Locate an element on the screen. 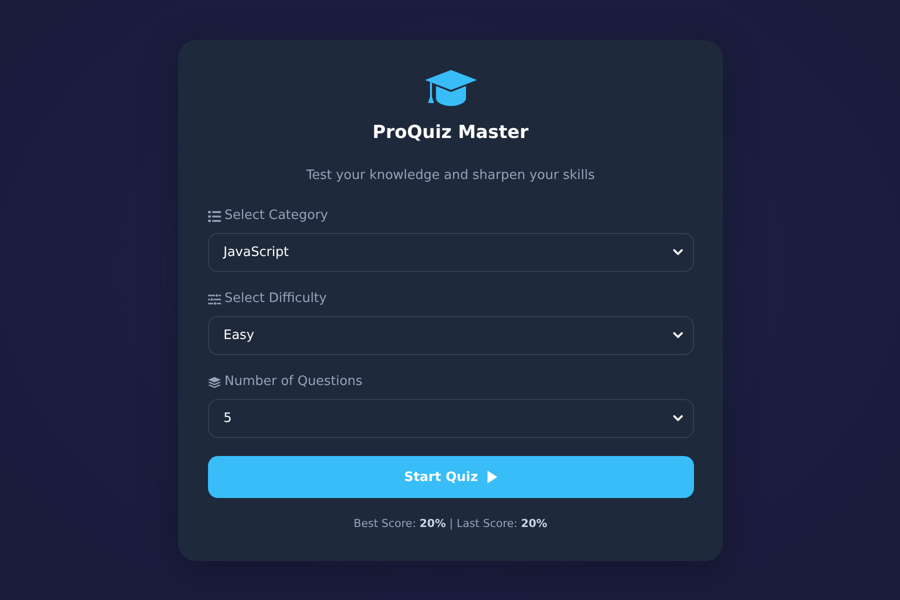 The height and width of the screenshot is (600, 900). app-title: ProQuiz Master is located at coordinates (450, 133).